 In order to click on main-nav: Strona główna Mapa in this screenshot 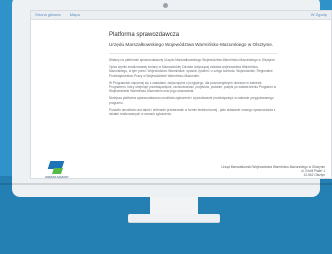, I will do `click(61, 14)`.